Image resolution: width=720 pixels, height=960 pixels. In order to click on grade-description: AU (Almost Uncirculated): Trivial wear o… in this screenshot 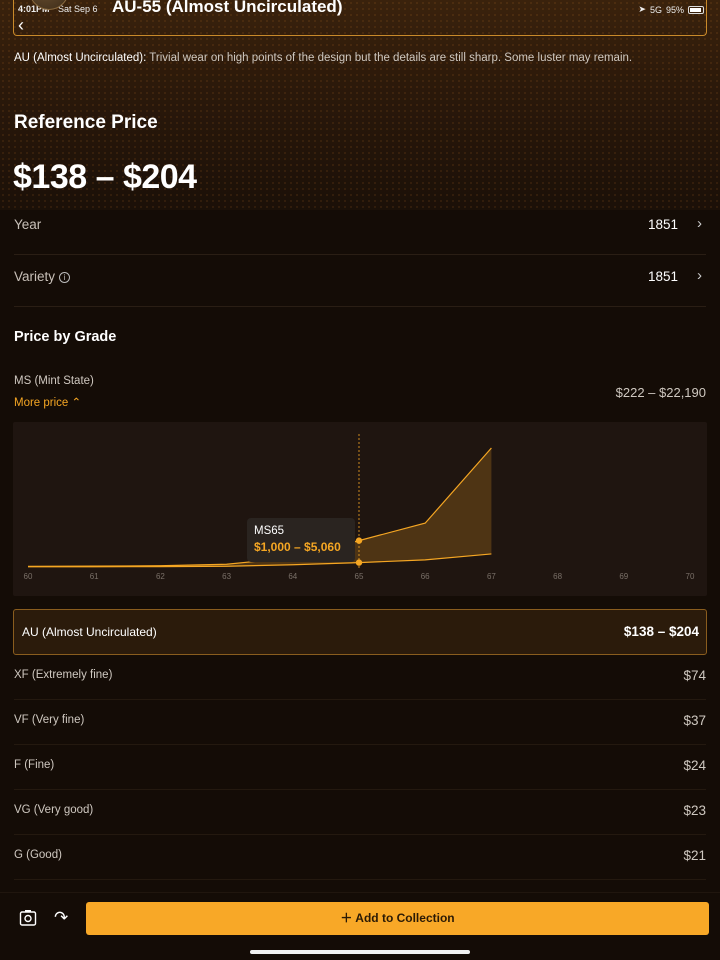, I will do `click(359, 58)`.